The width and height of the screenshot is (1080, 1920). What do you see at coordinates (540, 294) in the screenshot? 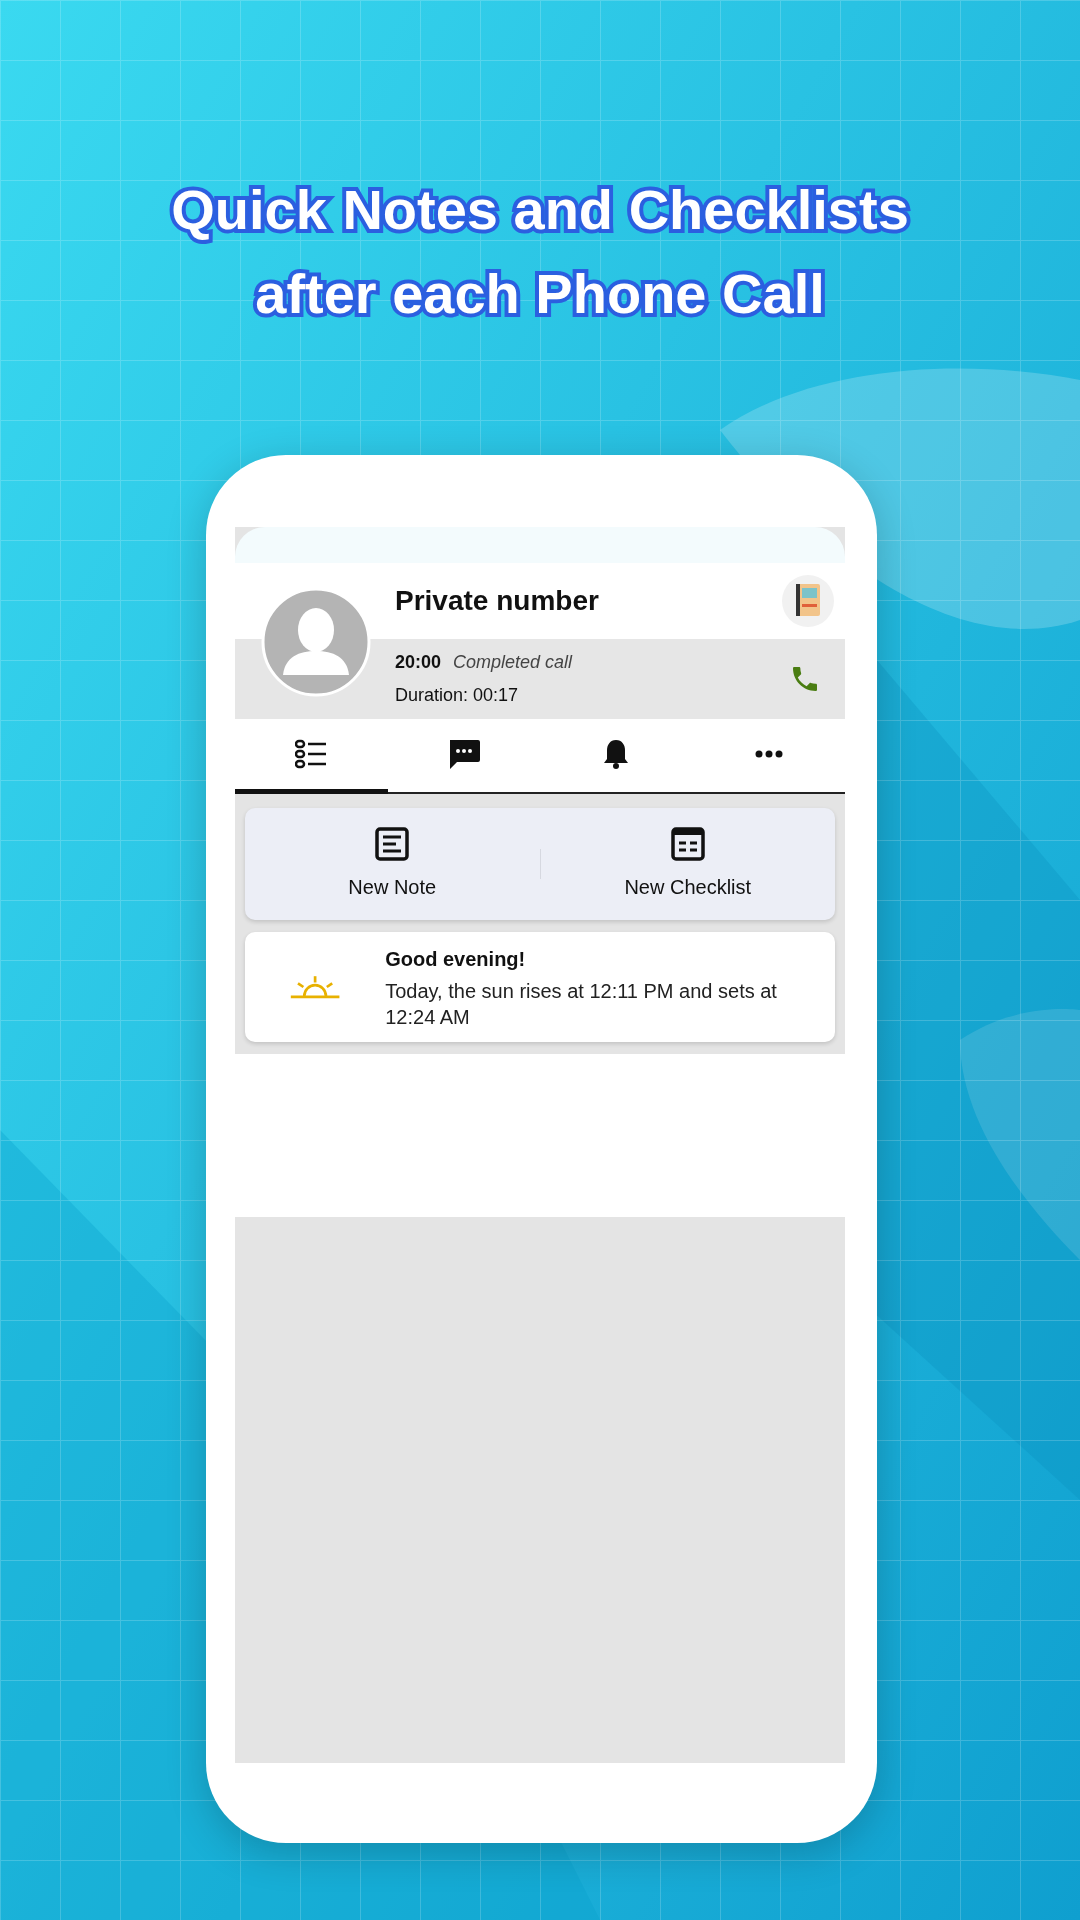
I see `headline: after each Phone Call` at bounding box center [540, 294].